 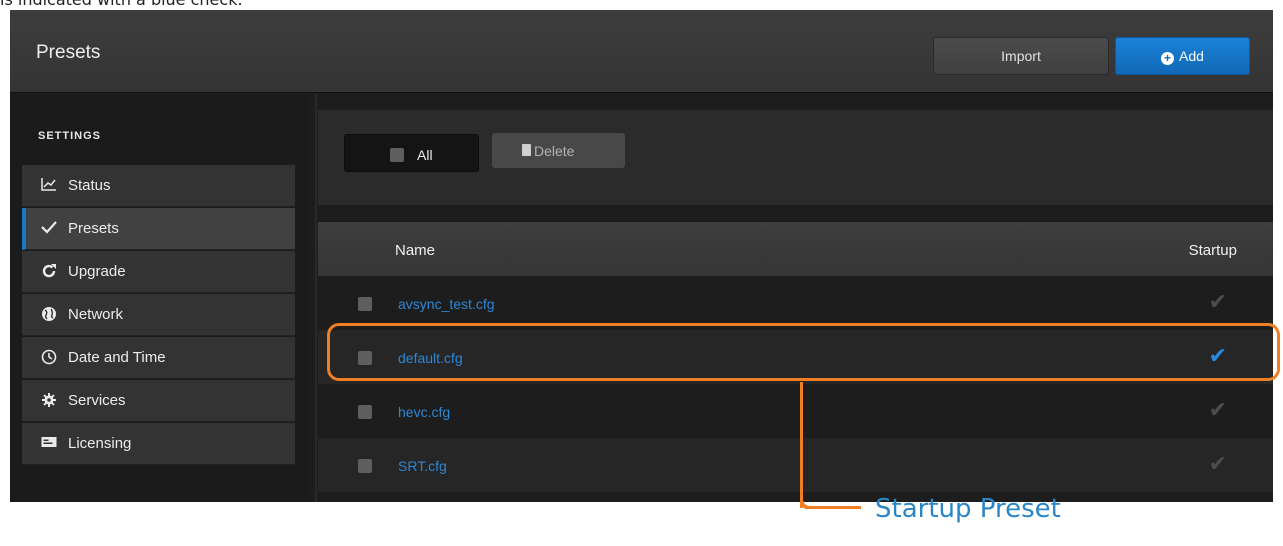 What do you see at coordinates (100, 443) in the screenshot?
I see `sidebar-item-label: Licensing` at bounding box center [100, 443].